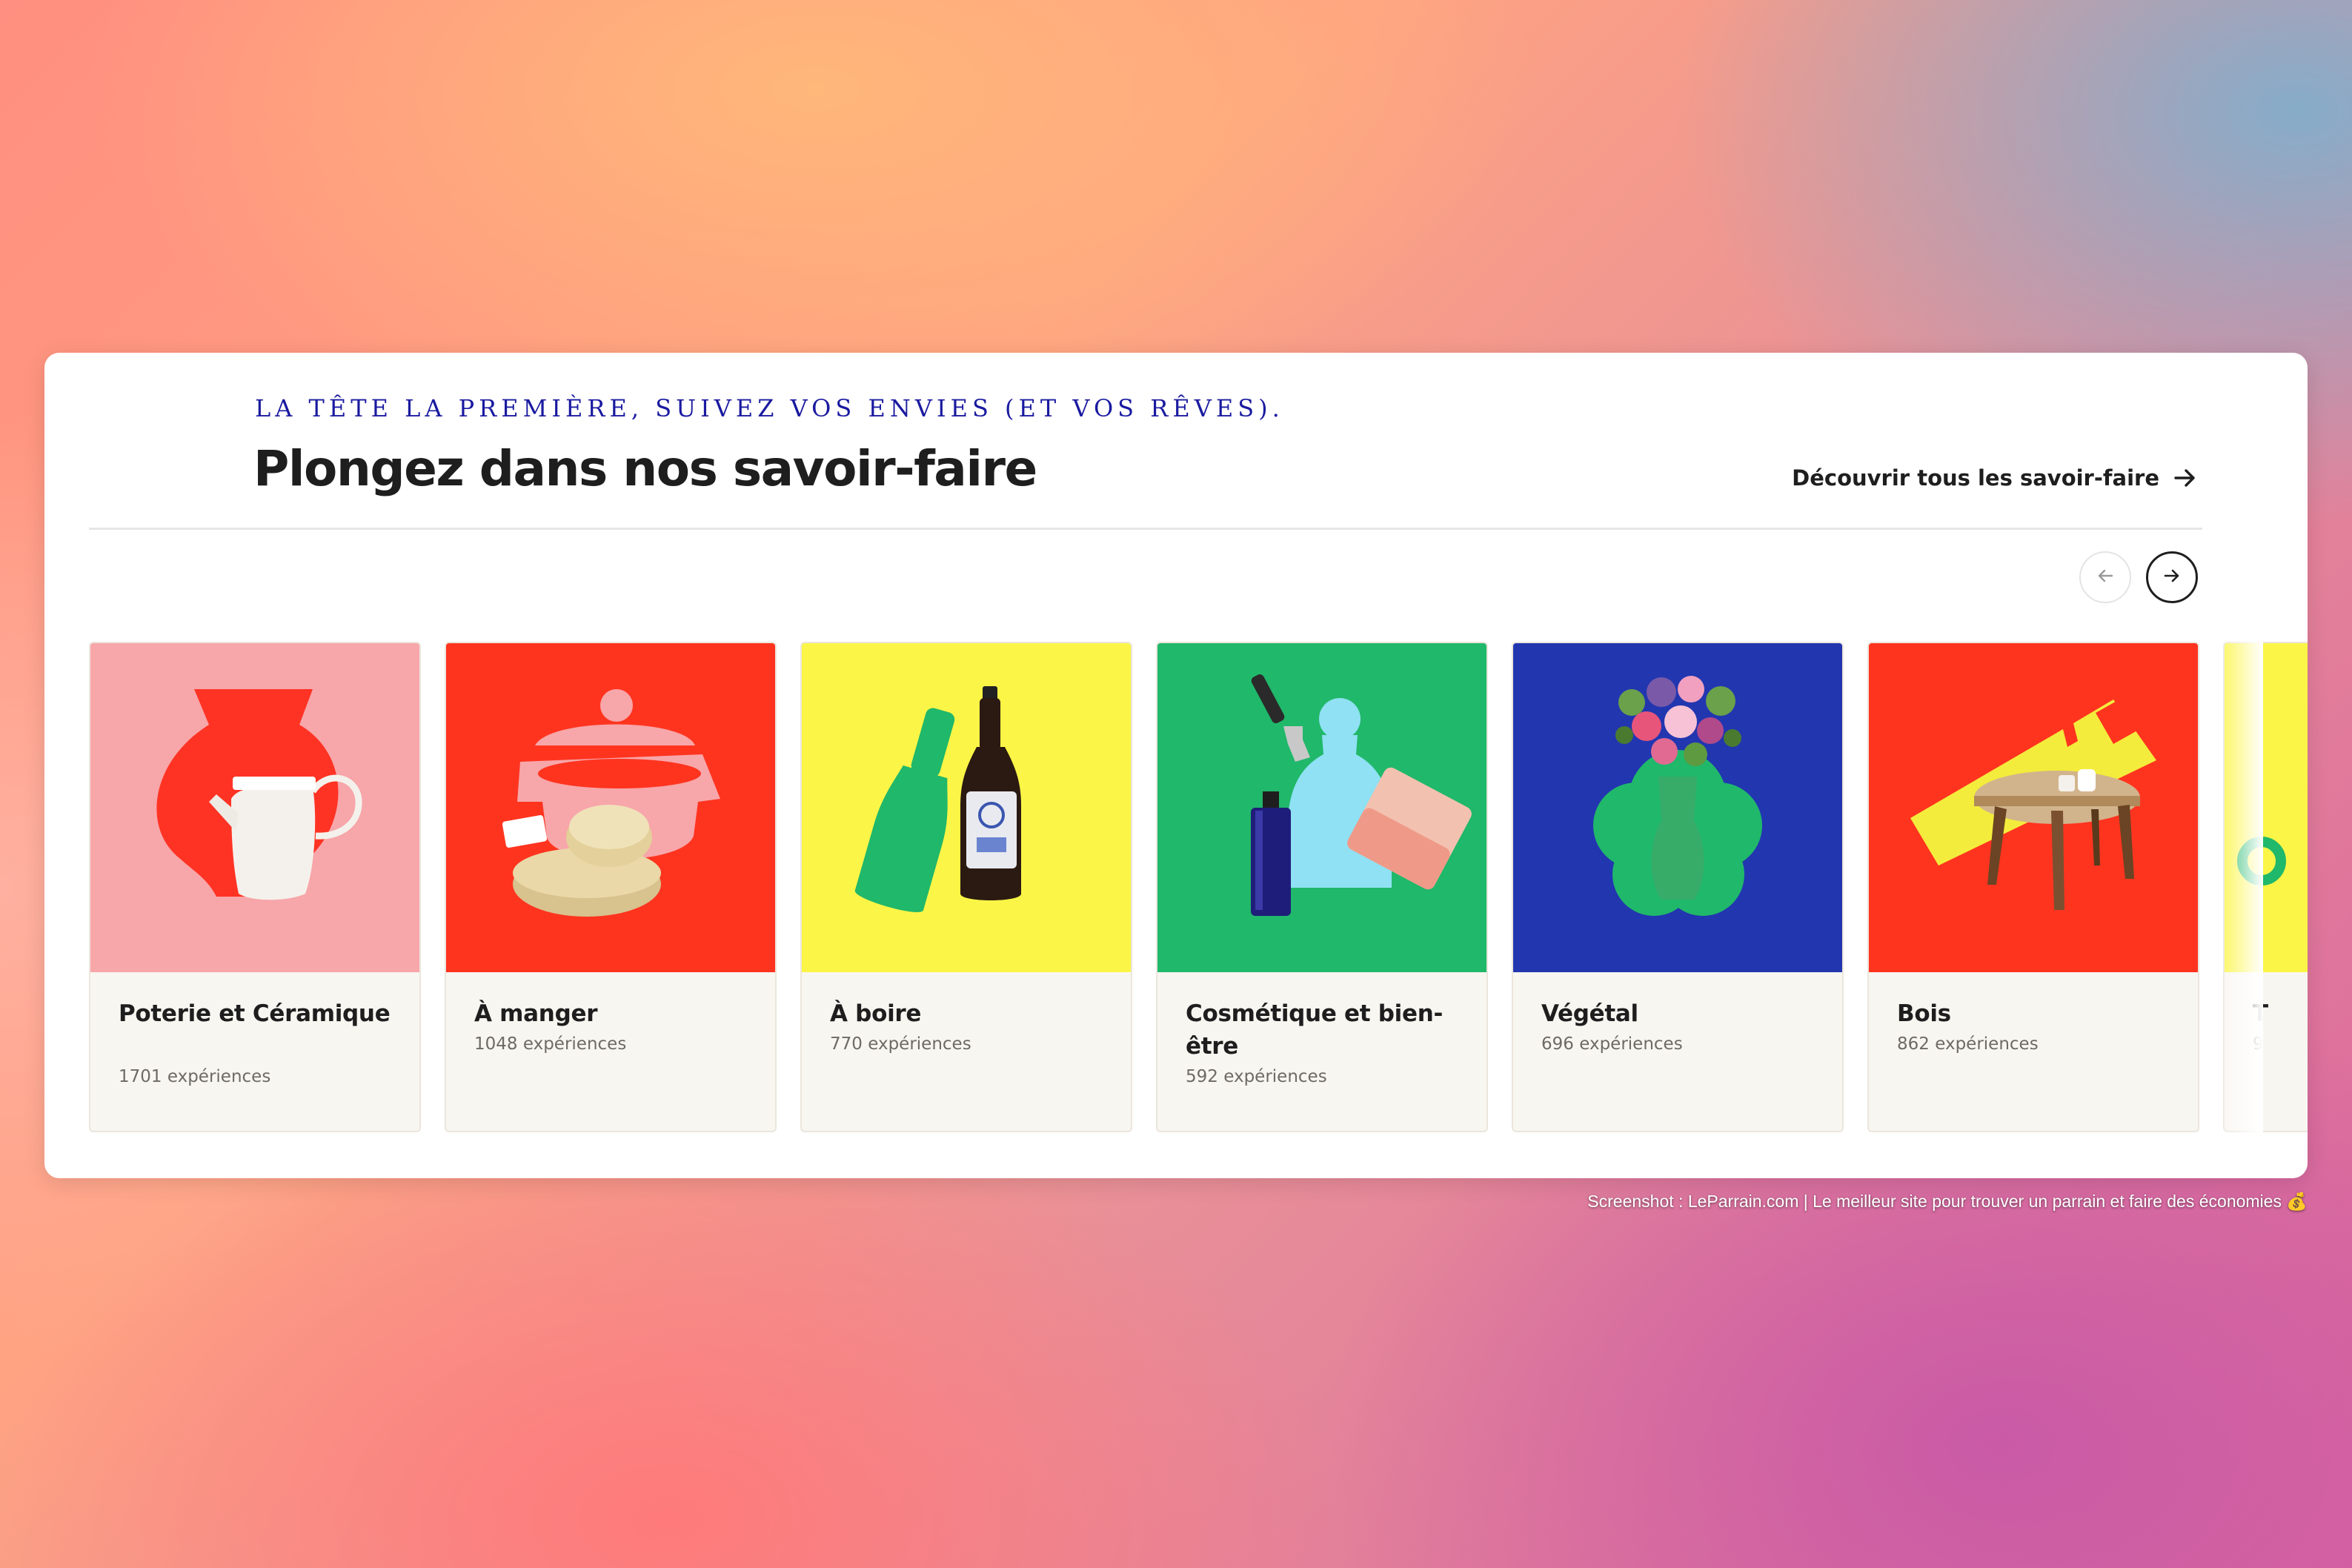  What do you see at coordinates (900, 1044) in the screenshot?
I see `category-count: 770 expériences` at bounding box center [900, 1044].